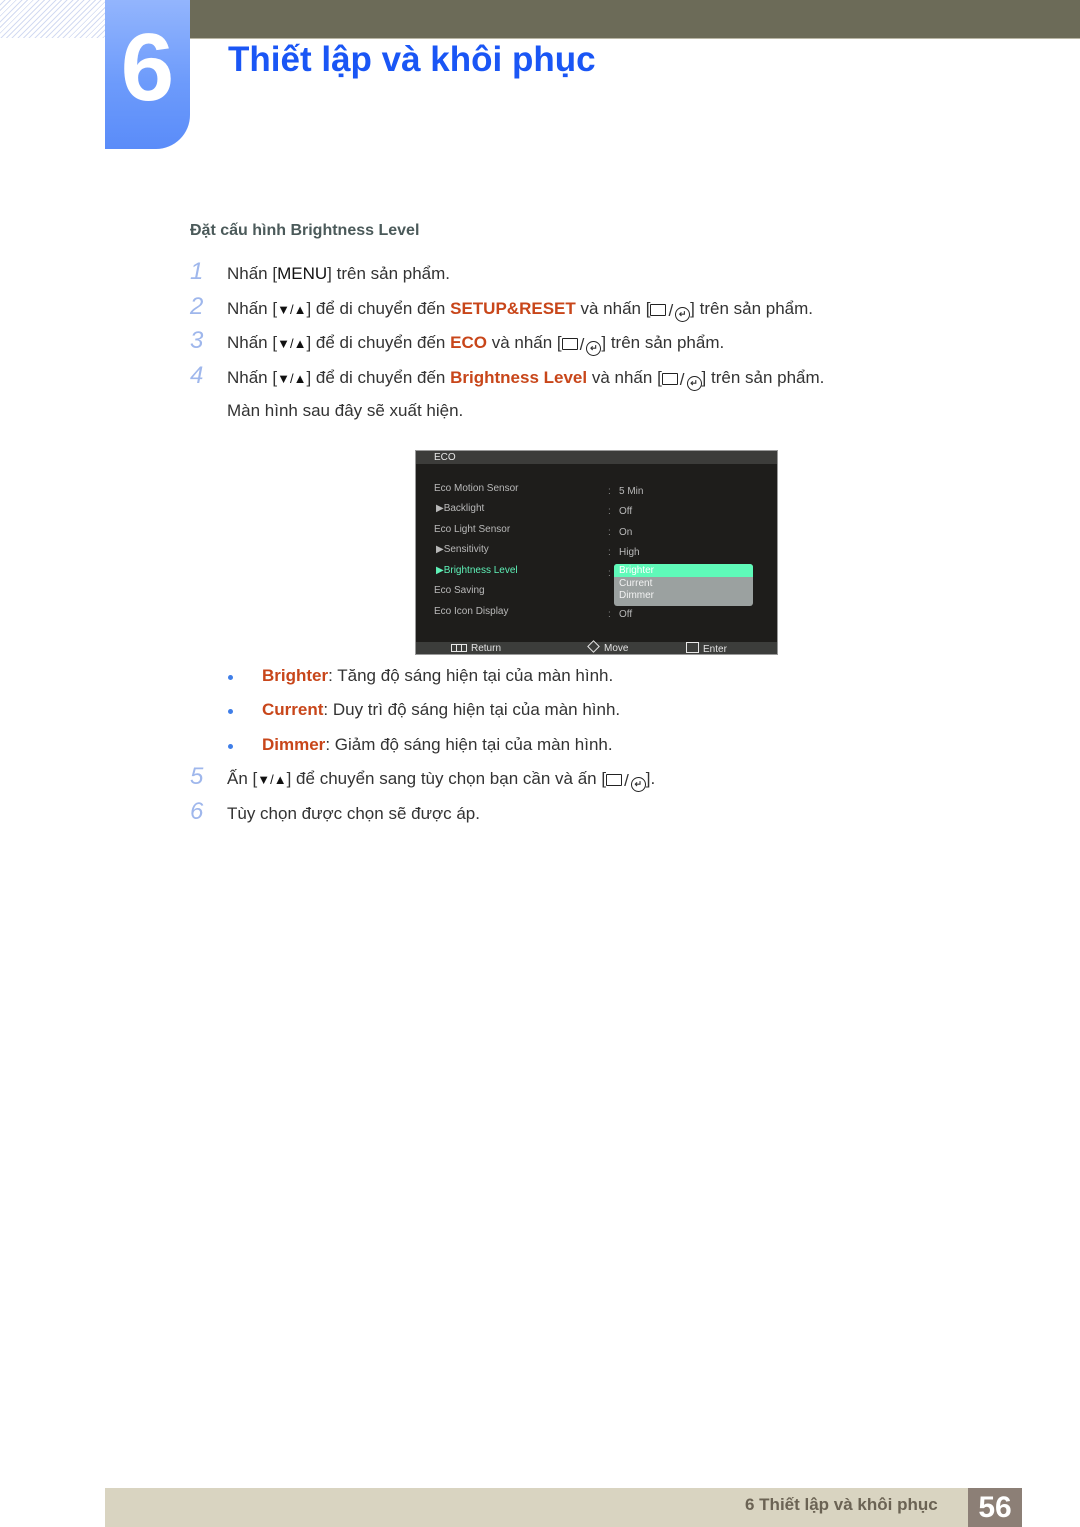  Describe the element at coordinates (476, 648) in the screenshot. I see `osd-return: Return` at that location.